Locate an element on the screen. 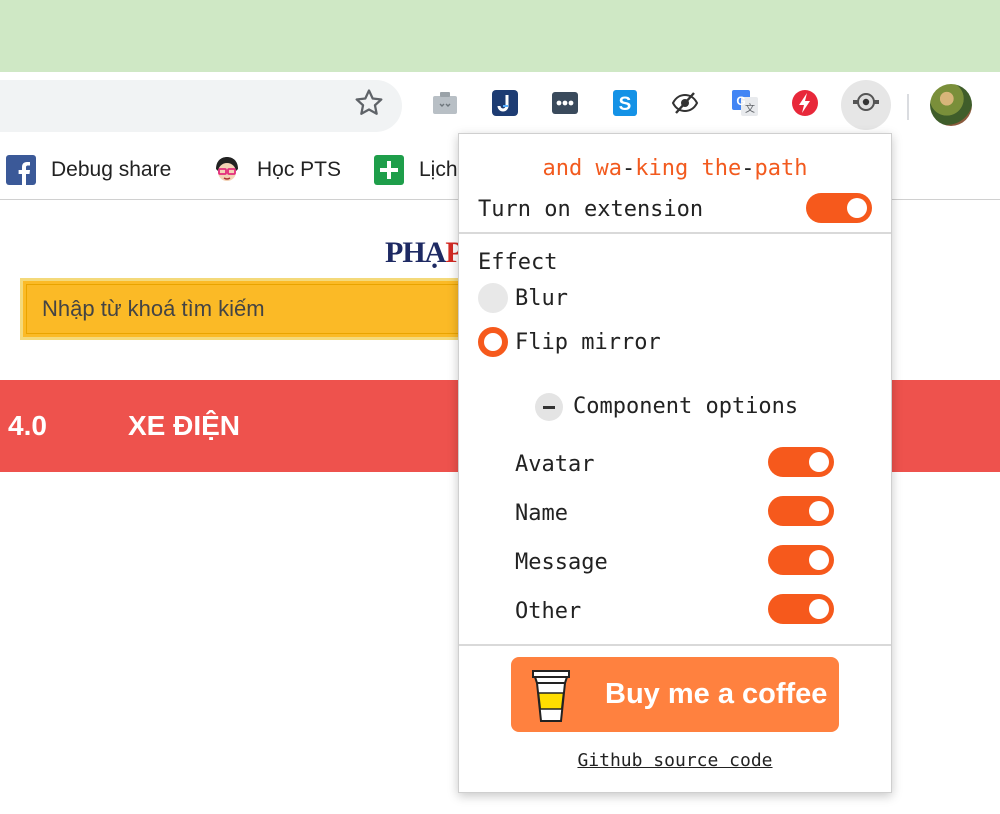  site-logo: PHẠP is located at coordinates (424, 253).